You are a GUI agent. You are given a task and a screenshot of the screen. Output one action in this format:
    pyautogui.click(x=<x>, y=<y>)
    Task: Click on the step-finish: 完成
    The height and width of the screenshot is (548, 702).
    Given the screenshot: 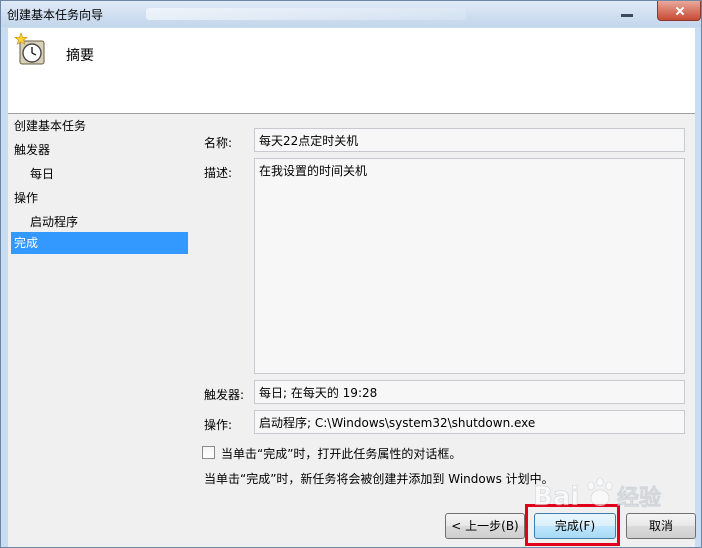 What is the action you would take?
    pyautogui.click(x=99, y=243)
    